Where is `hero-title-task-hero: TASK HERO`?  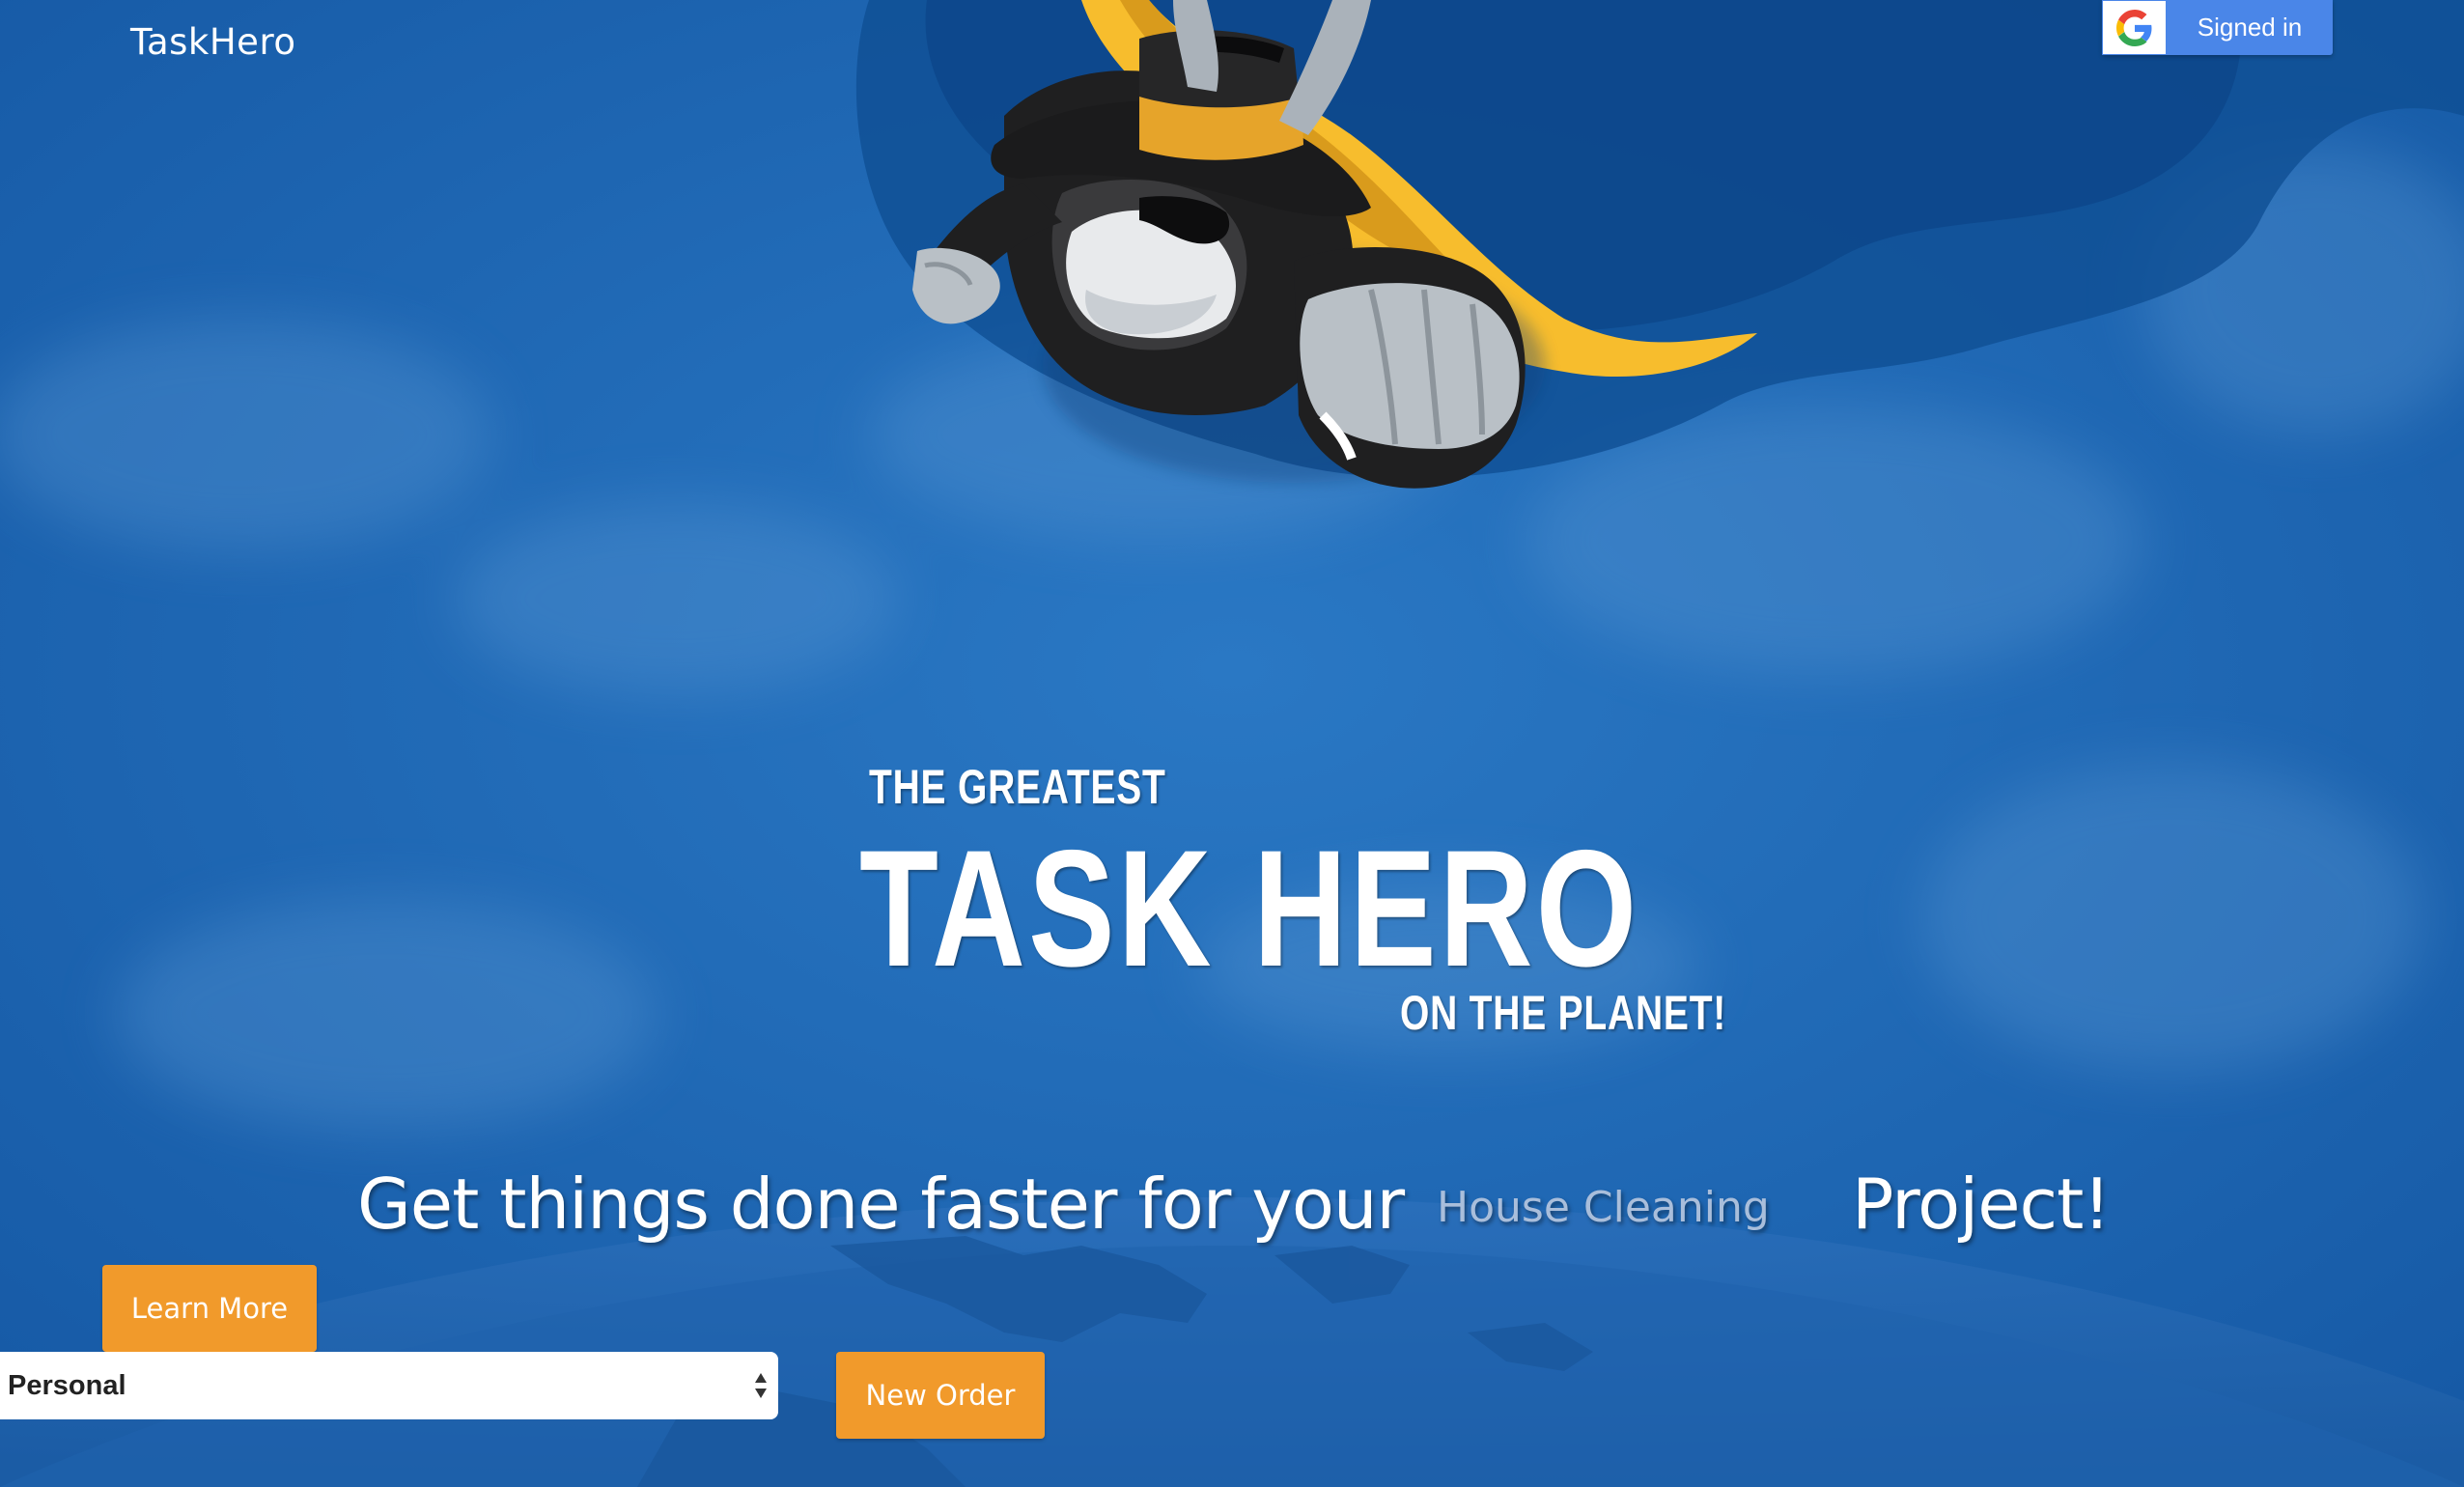 hero-title-task-hero: TASK HERO is located at coordinates (1250, 908).